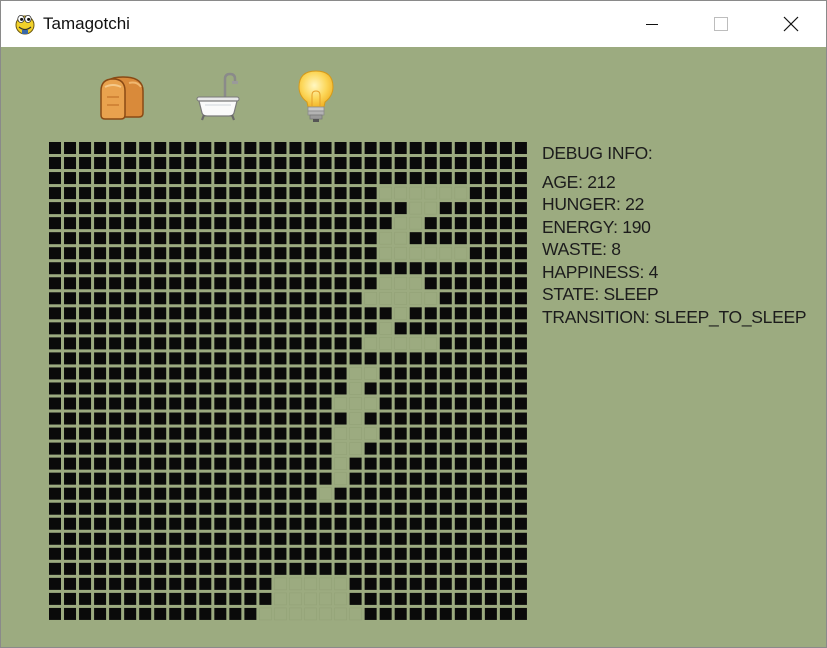 The image size is (827, 648). What do you see at coordinates (413, 24) in the screenshot?
I see `title-bar: Tamagotchi` at bounding box center [413, 24].